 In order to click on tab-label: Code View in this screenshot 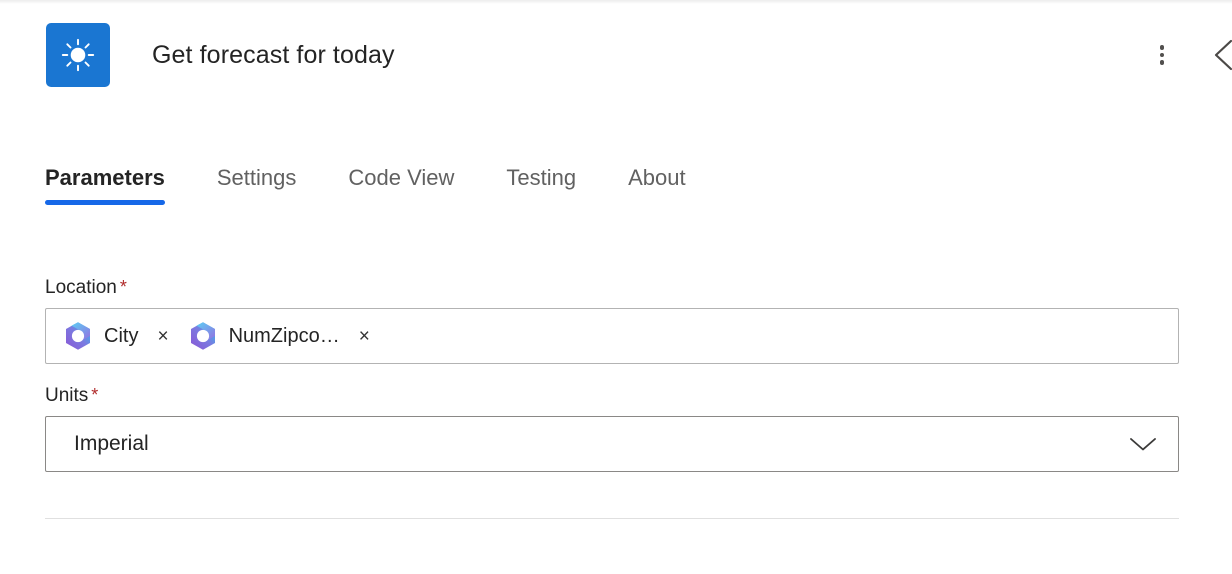, I will do `click(401, 177)`.